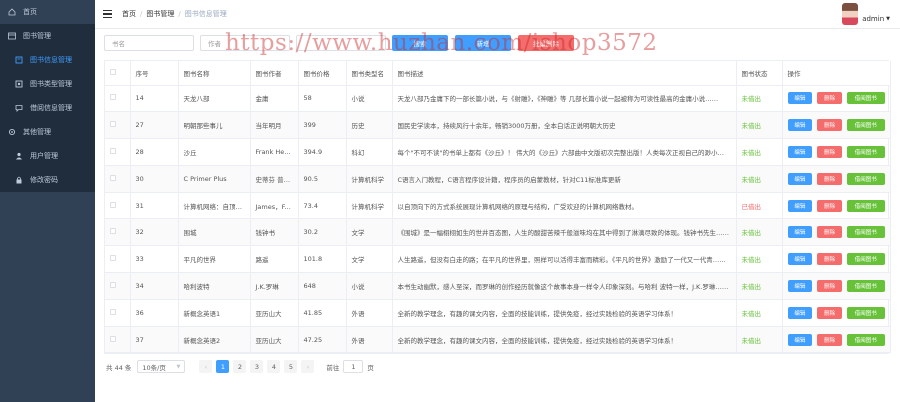 This screenshot has width=900, height=402. What do you see at coordinates (274, 366) in the screenshot?
I see `page-button: 4` at bounding box center [274, 366].